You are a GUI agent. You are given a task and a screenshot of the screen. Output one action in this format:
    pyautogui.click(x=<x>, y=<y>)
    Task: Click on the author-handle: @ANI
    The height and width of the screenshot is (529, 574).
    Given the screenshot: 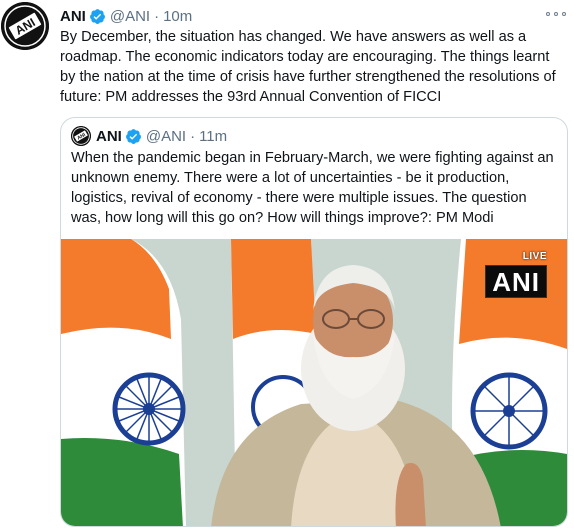 What is the action you would take?
    pyautogui.click(x=130, y=16)
    